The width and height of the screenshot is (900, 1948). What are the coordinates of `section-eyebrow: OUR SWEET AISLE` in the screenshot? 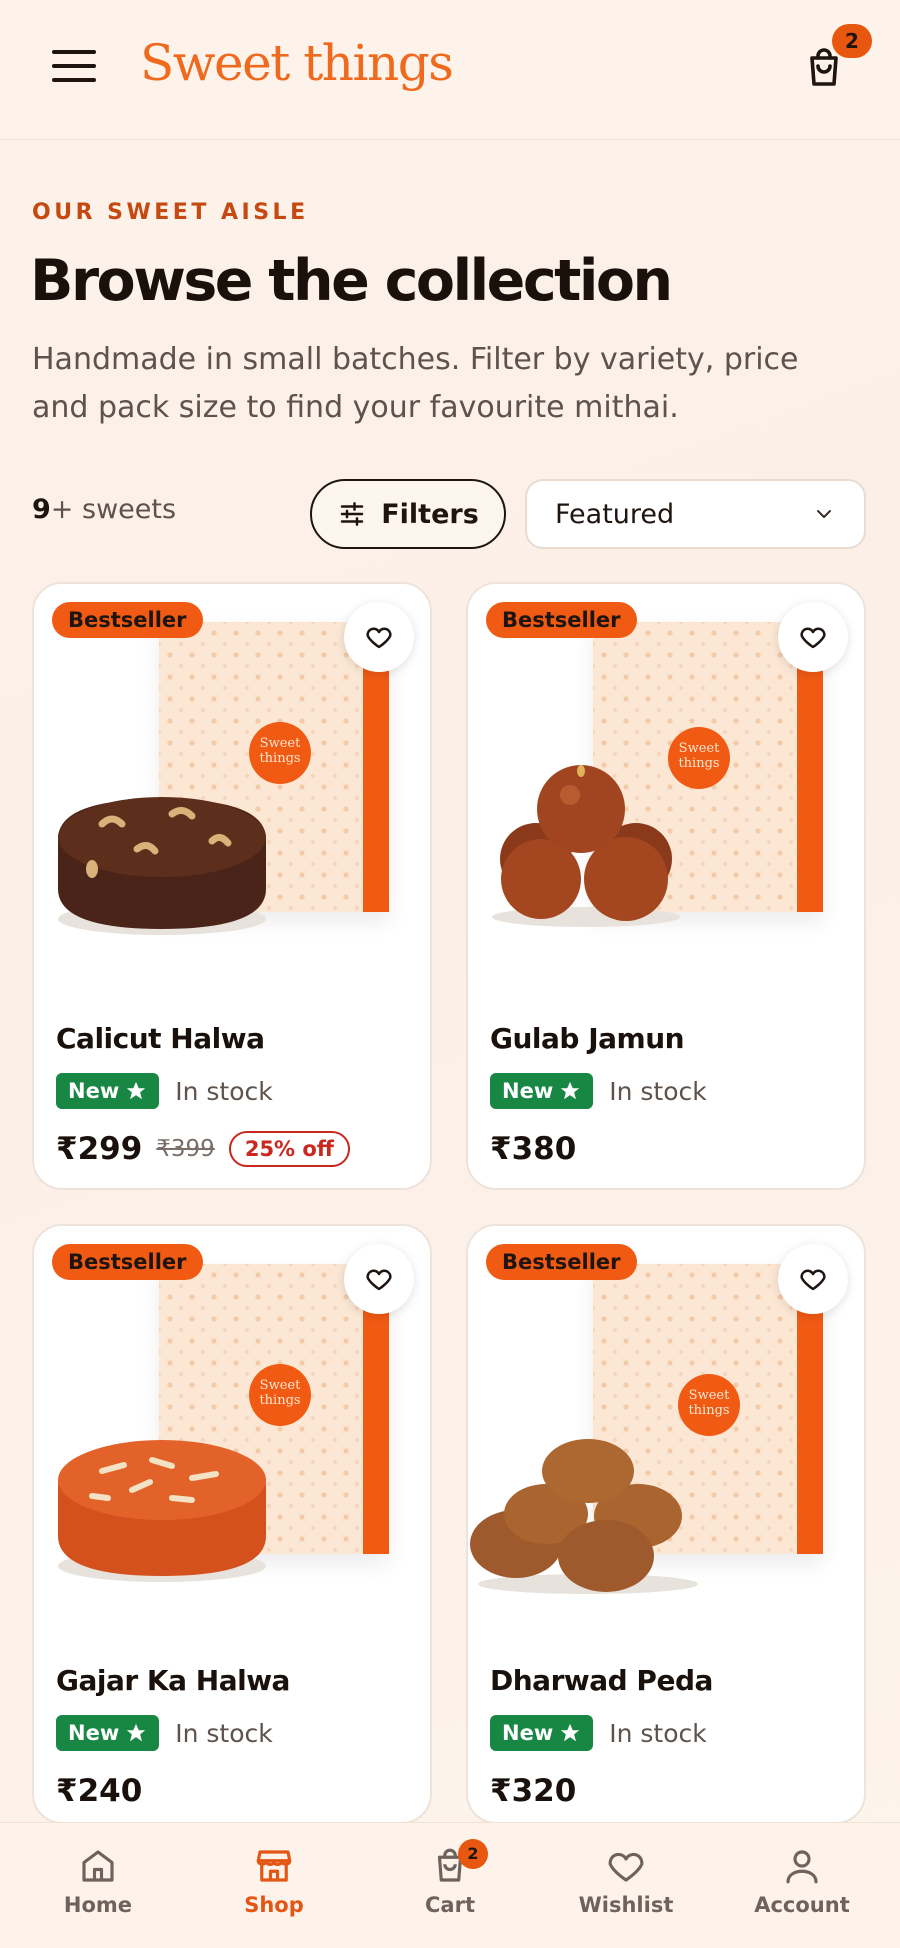 It's located at (170, 212).